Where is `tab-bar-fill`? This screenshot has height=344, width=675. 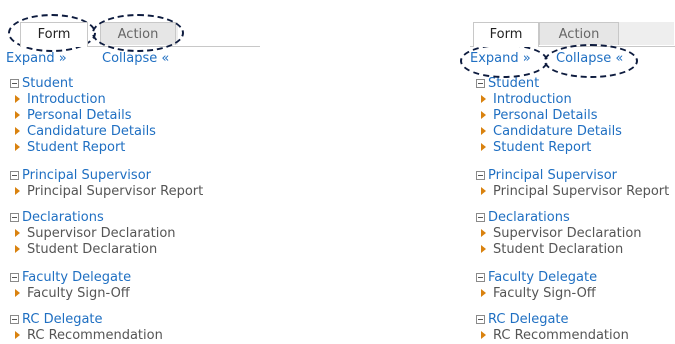 tab-bar-fill is located at coordinates (646, 33).